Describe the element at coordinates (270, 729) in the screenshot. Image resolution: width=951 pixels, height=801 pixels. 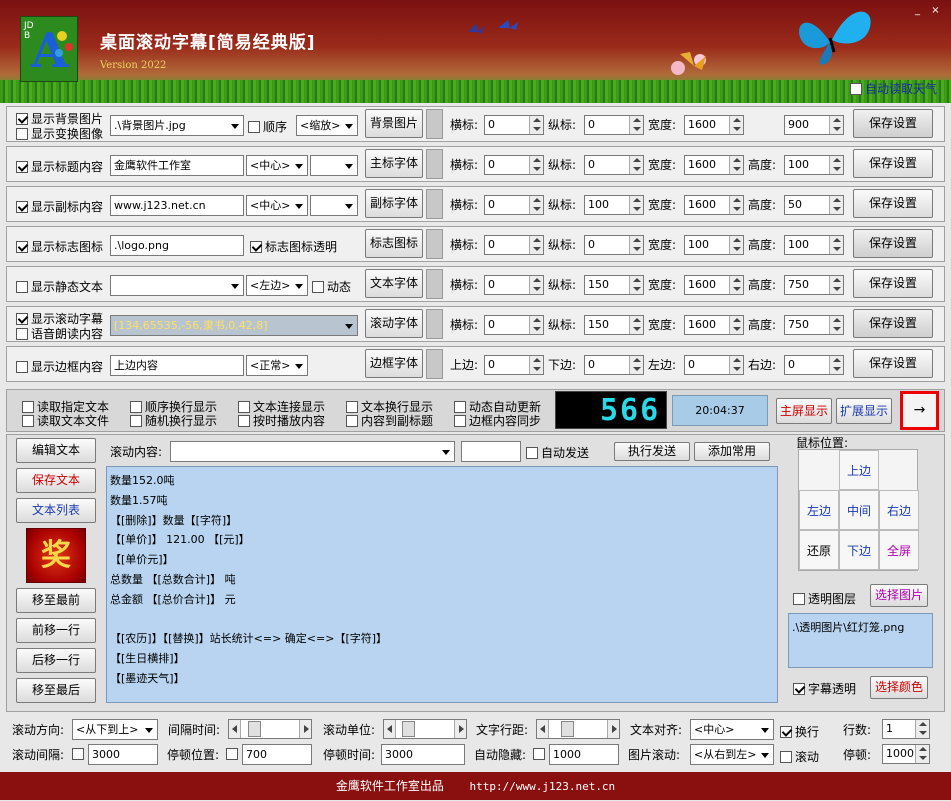
I see `interval-slider` at that location.